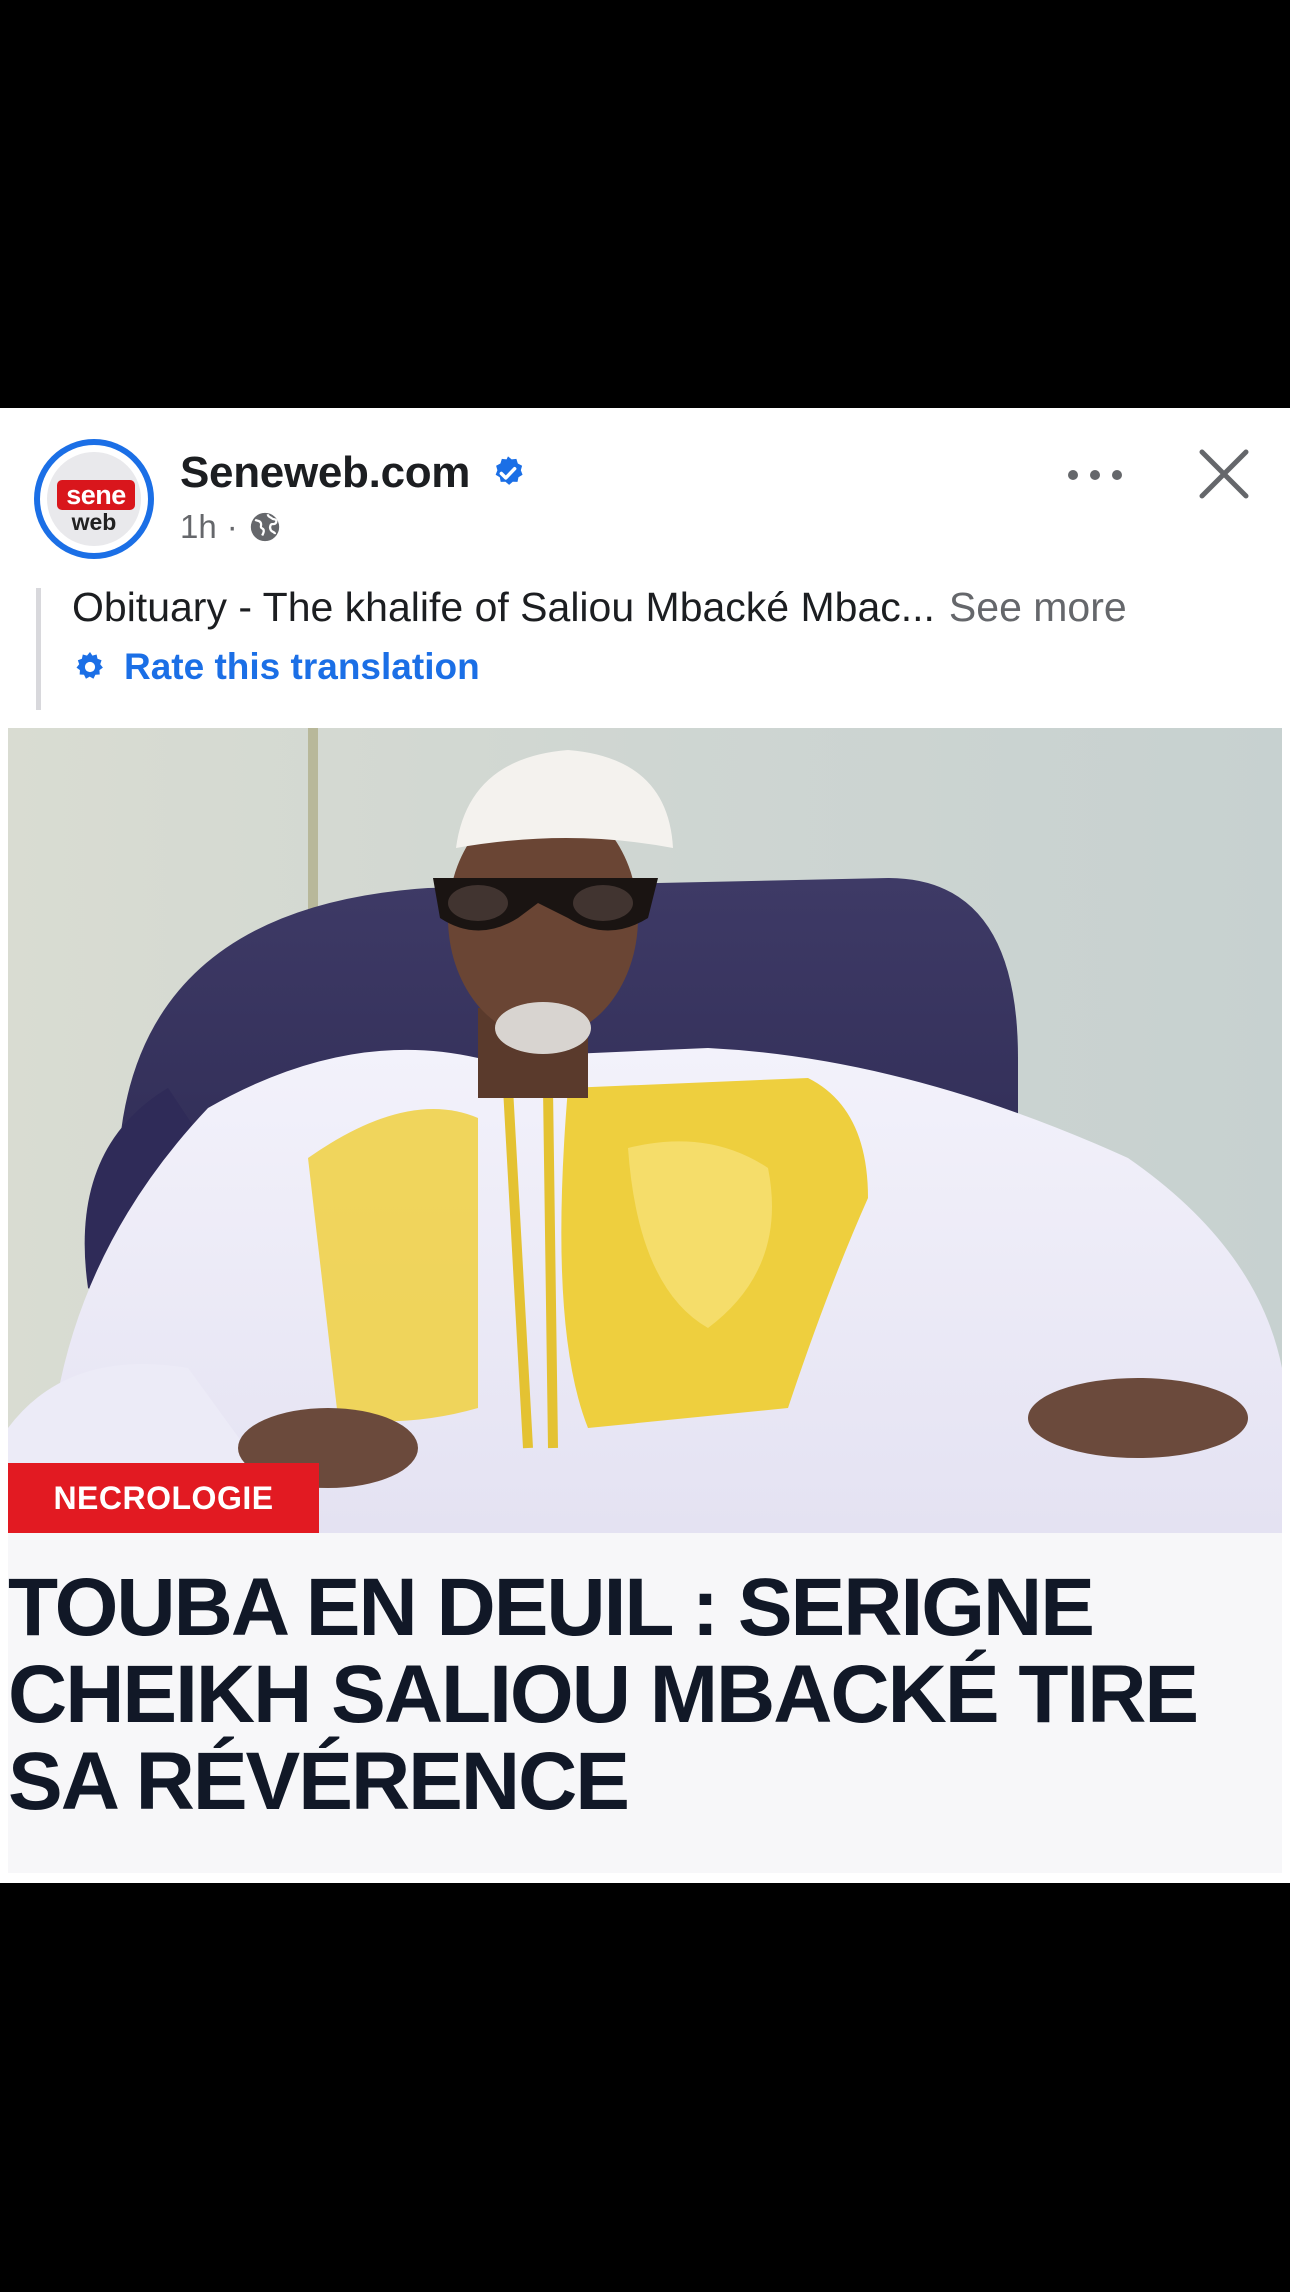 This screenshot has height=2292, width=1290. What do you see at coordinates (198, 527) in the screenshot?
I see `post-time: 1h` at bounding box center [198, 527].